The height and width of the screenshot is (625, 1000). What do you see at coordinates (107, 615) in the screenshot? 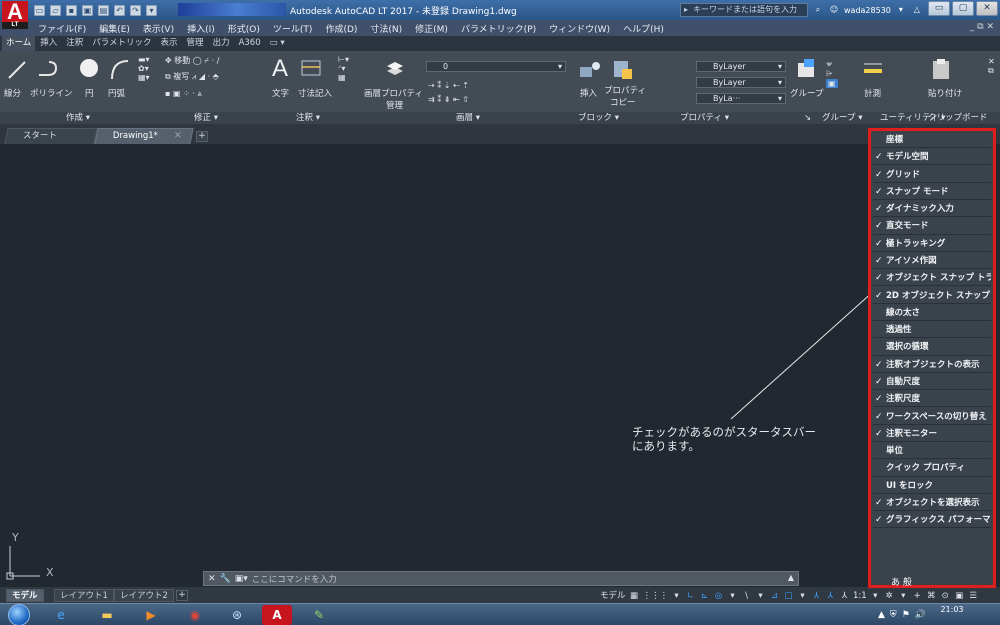
I see `explorer-icon: ▬` at bounding box center [107, 615].